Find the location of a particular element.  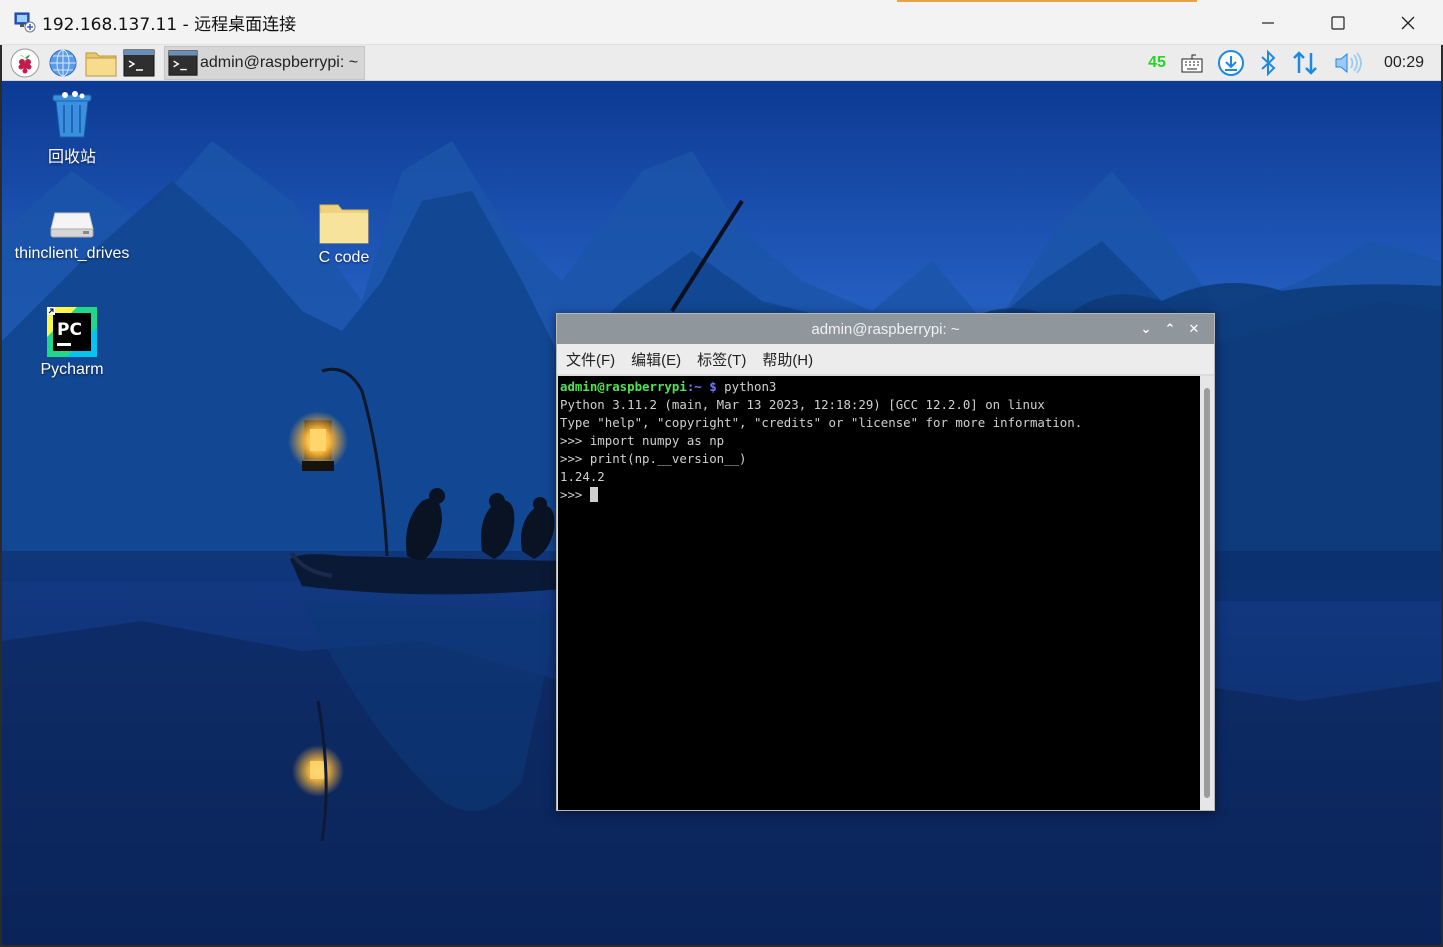

command-text: python3 is located at coordinates (746, 386).